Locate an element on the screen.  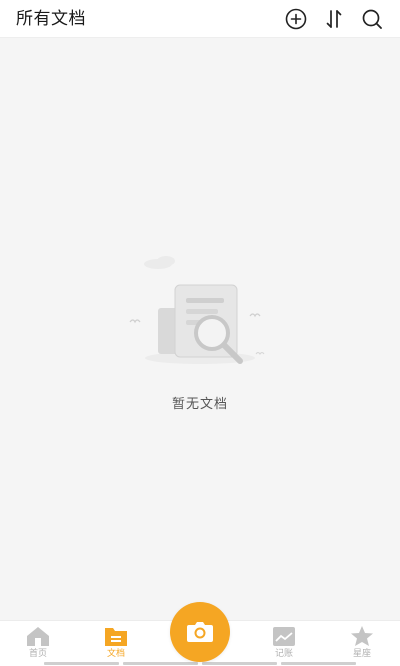
camera-button is located at coordinates (200, 632).